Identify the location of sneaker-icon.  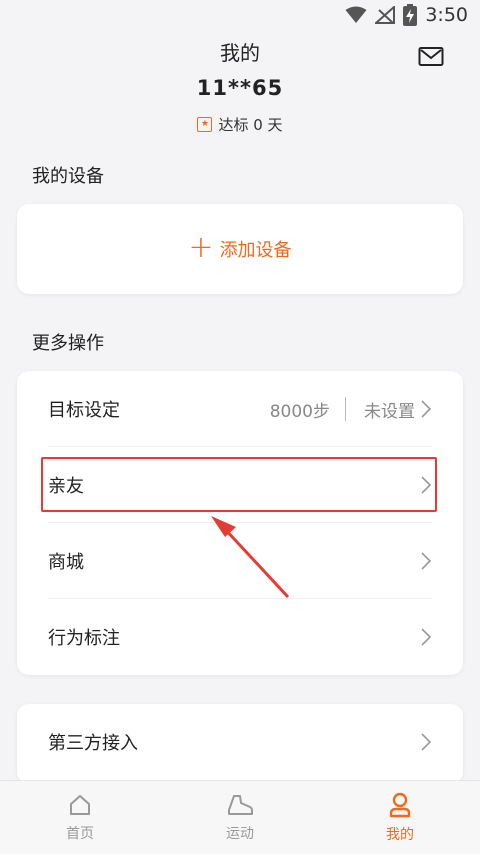
(240, 804).